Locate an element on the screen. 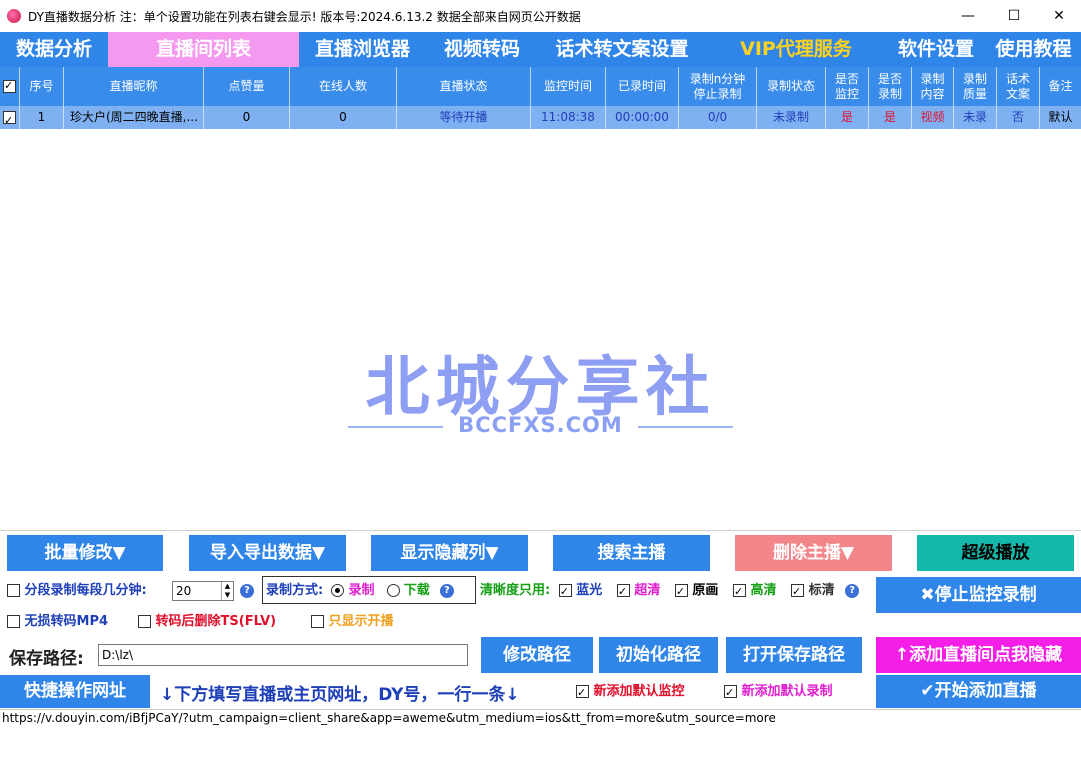  row-checkbox is located at coordinates (9, 119).